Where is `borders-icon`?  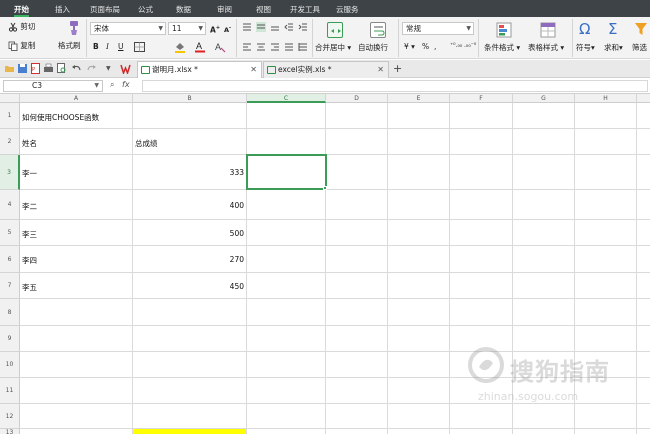 borders-icon is located at coordinates (139, 47).